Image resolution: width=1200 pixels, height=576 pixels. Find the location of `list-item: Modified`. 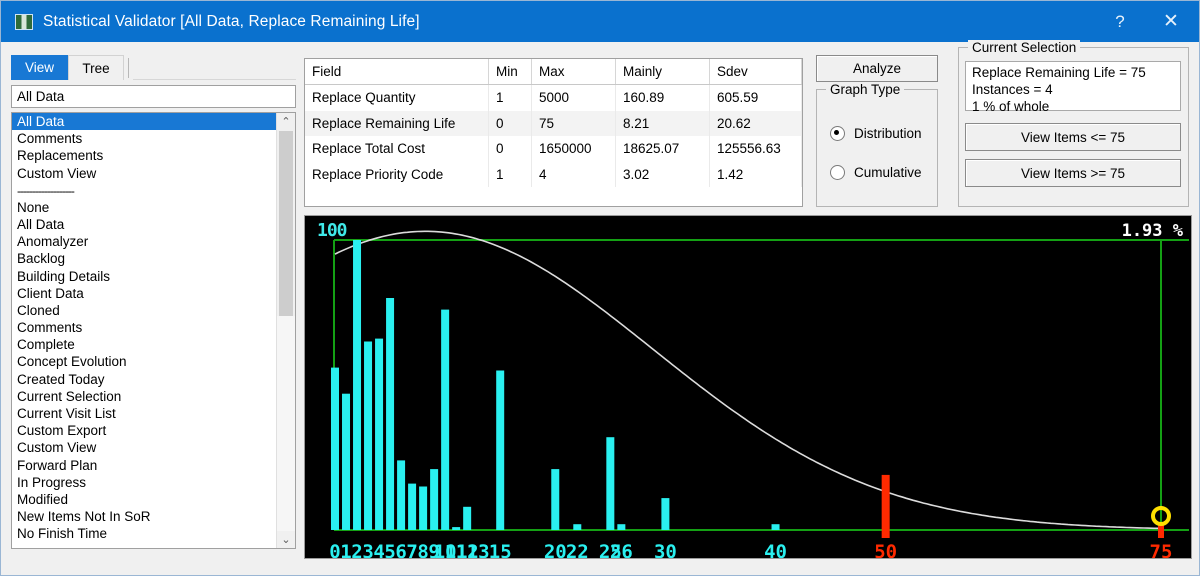

list-item: Modified is located at coordinates (144, 499).